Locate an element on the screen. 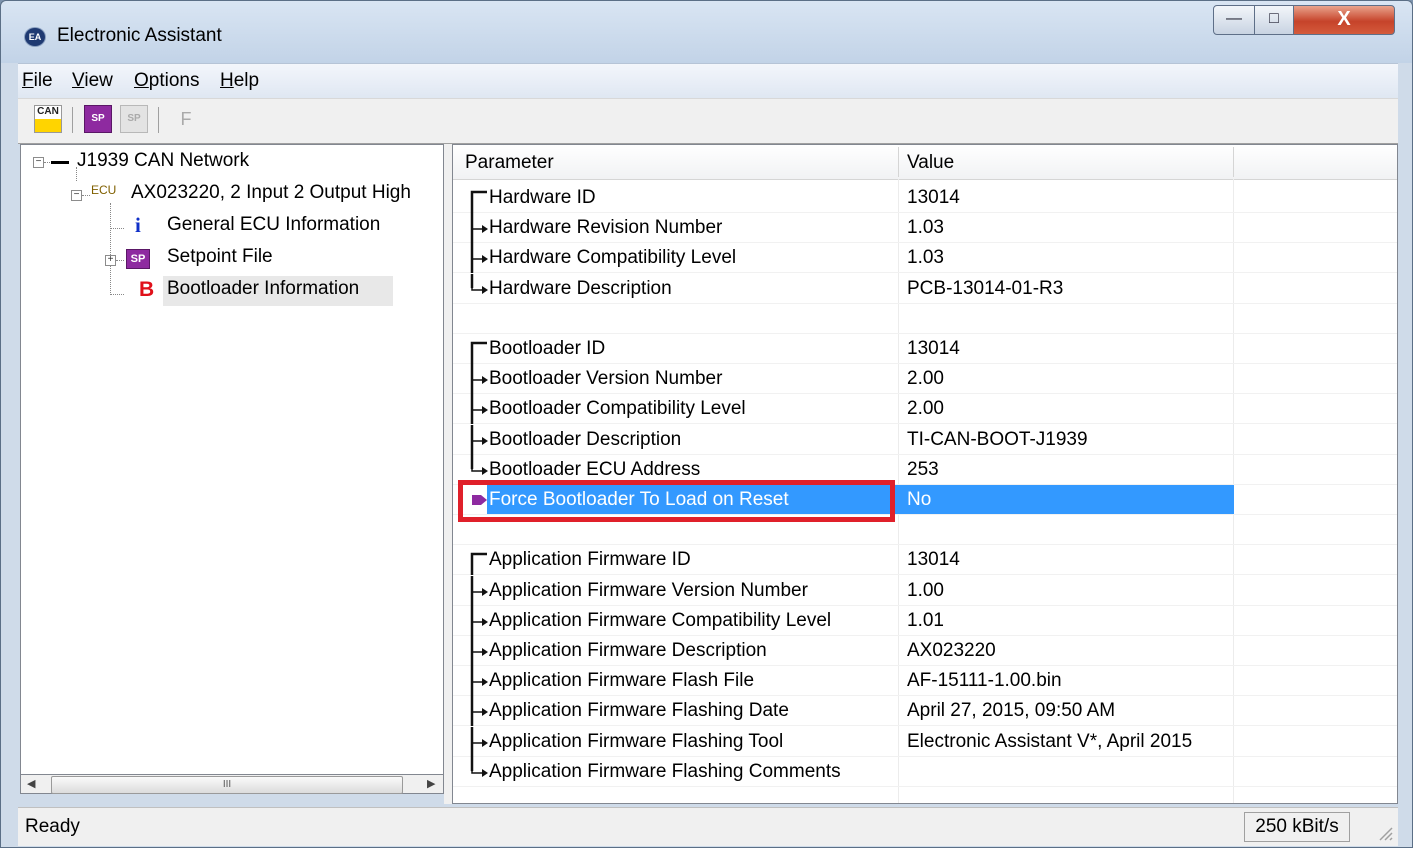 Image resolution: width=1413 pixels, height=848 pixels. parameter-cell: Bootloader Description is located at coordinates (585, 439).